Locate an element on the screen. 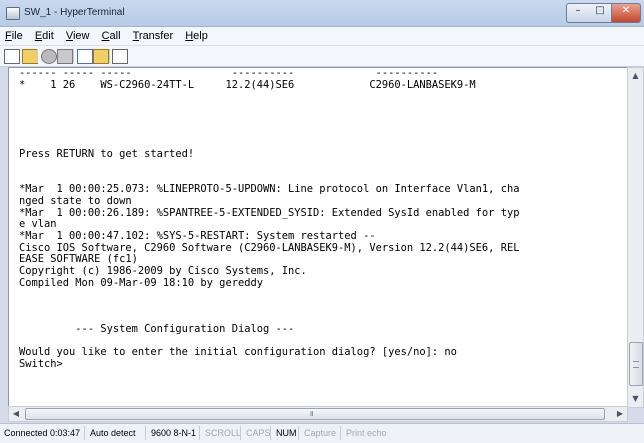 Image resolution: width=644 pixels, height=443 pixels. menu-bar: File Edit View Call Transfer Help is located at coordinates (322, 36).